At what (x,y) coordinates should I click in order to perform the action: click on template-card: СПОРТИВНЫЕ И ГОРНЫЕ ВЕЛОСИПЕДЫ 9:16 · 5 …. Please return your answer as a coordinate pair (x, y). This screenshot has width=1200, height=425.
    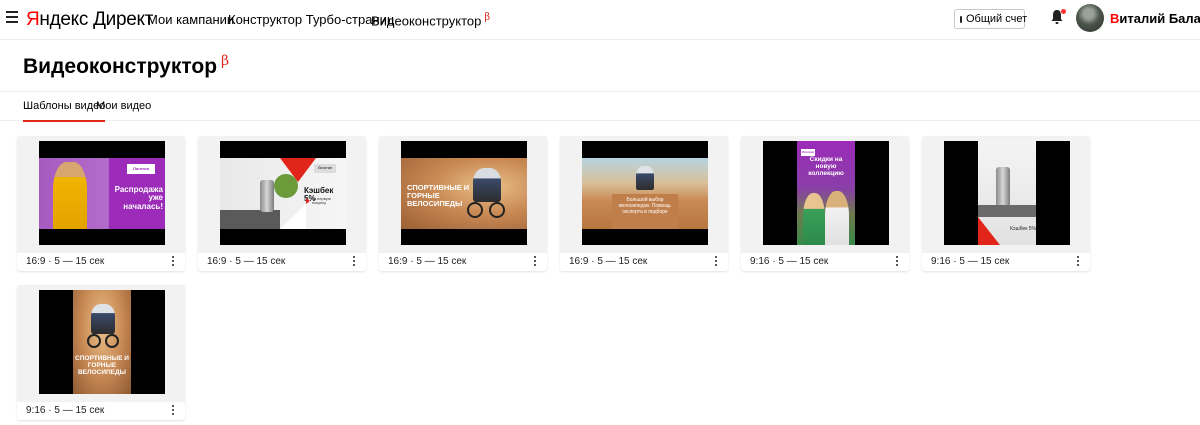
    Looking at the image, I should click on (101, 352).